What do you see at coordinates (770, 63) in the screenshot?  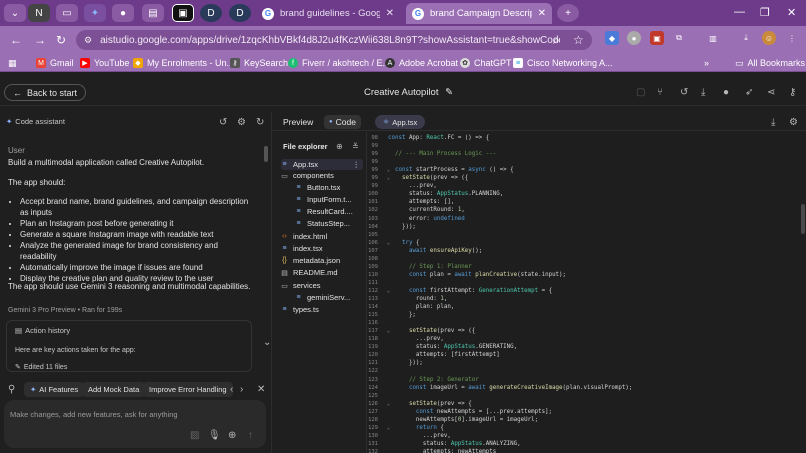 I see `all-bookmarks-folder: ▭ All Bookmarks` at bounding box center [770, 63].